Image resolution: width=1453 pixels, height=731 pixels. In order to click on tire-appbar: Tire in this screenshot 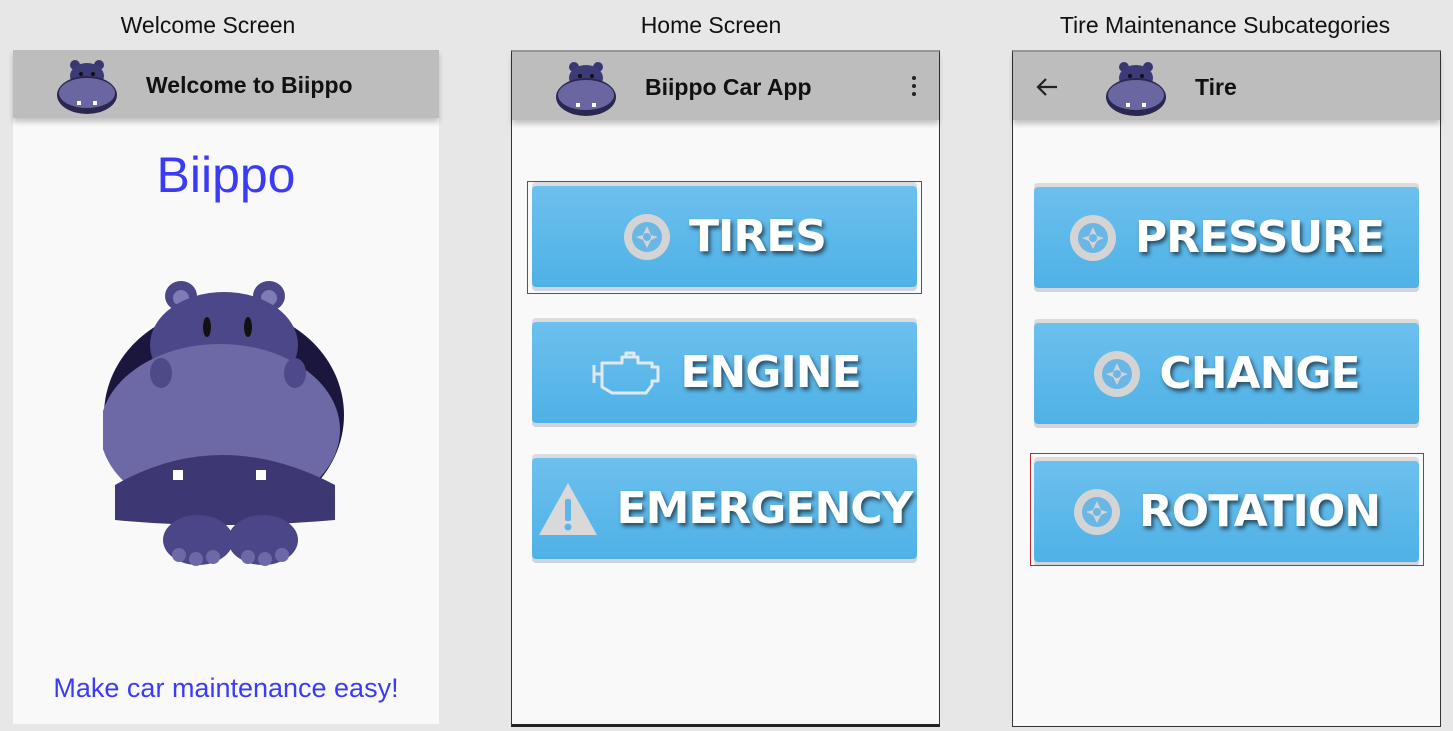, I will do `click(1226, 86)`.